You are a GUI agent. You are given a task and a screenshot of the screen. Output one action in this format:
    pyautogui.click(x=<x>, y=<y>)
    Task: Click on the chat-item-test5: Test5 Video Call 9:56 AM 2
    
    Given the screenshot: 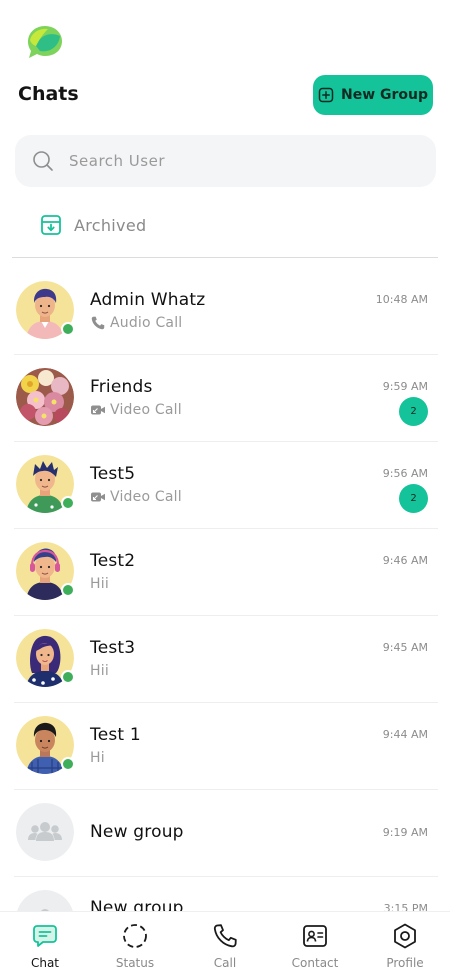 What is the action you would take?
    pyautogui.click(x=225, y=485)
    